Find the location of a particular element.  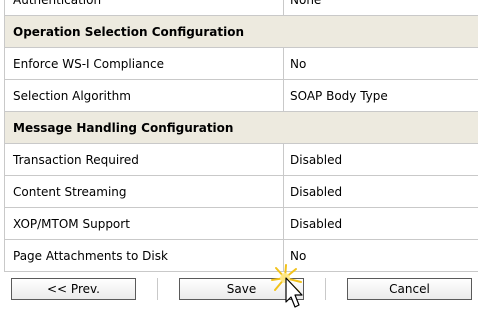

section-title-message-handling: Message Handling Configuration is located at coordinates (241, 127).